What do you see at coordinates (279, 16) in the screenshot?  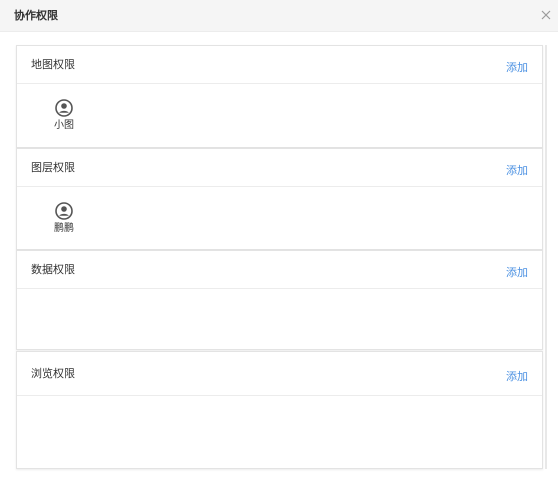 I see `dialog-header: 协作权限` at bounding box center [279, 16].